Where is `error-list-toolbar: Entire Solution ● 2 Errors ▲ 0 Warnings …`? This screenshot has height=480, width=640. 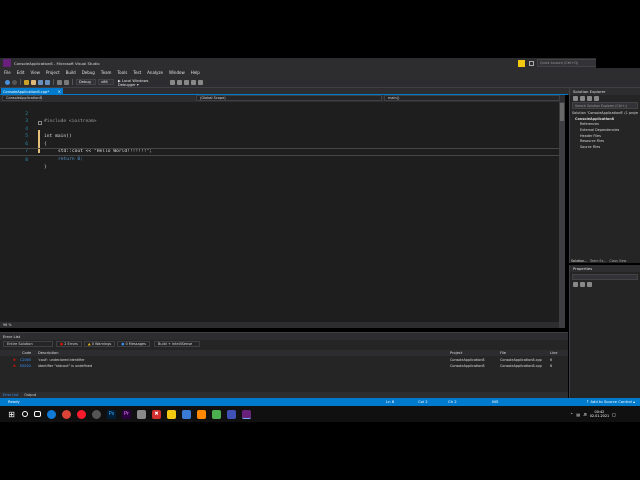 error-list-toolbar: Entire Solution ● 2 Errors ▲ 0 Warnings … is located at coordinates (284, 343).